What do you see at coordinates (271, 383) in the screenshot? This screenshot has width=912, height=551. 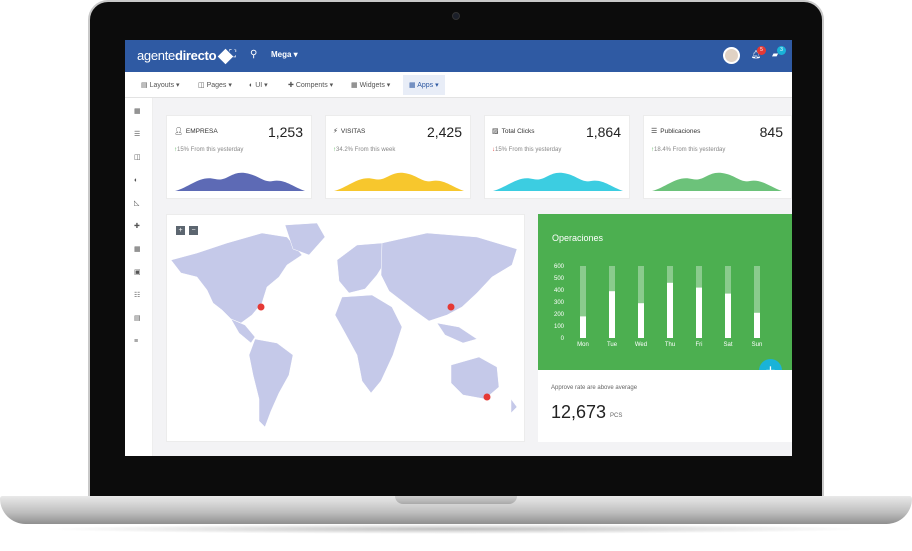 I see `map-south-america` at bounding box center [271, 383].